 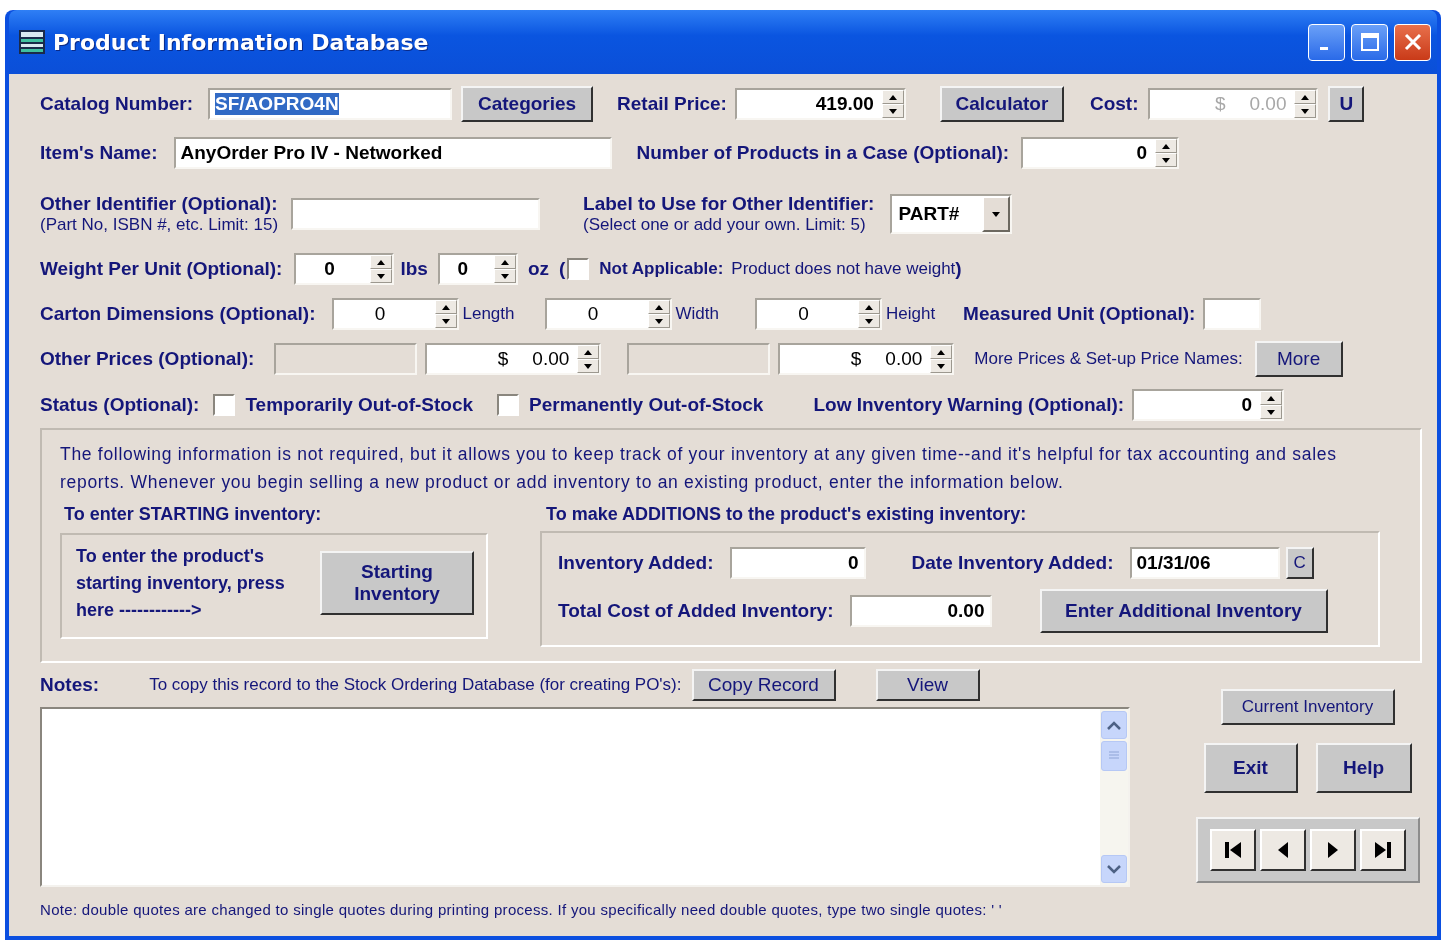 What do you see at coordinates (1208, 405) in the screenshot?
I see `low-inventory-field: 0` at bounding box center [1208, 405].